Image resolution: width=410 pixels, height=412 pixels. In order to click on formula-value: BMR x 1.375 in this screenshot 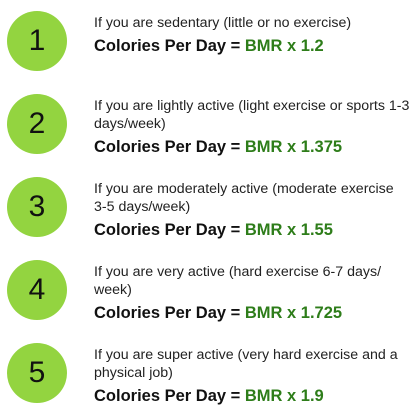, I will do `click(293, 147)`.